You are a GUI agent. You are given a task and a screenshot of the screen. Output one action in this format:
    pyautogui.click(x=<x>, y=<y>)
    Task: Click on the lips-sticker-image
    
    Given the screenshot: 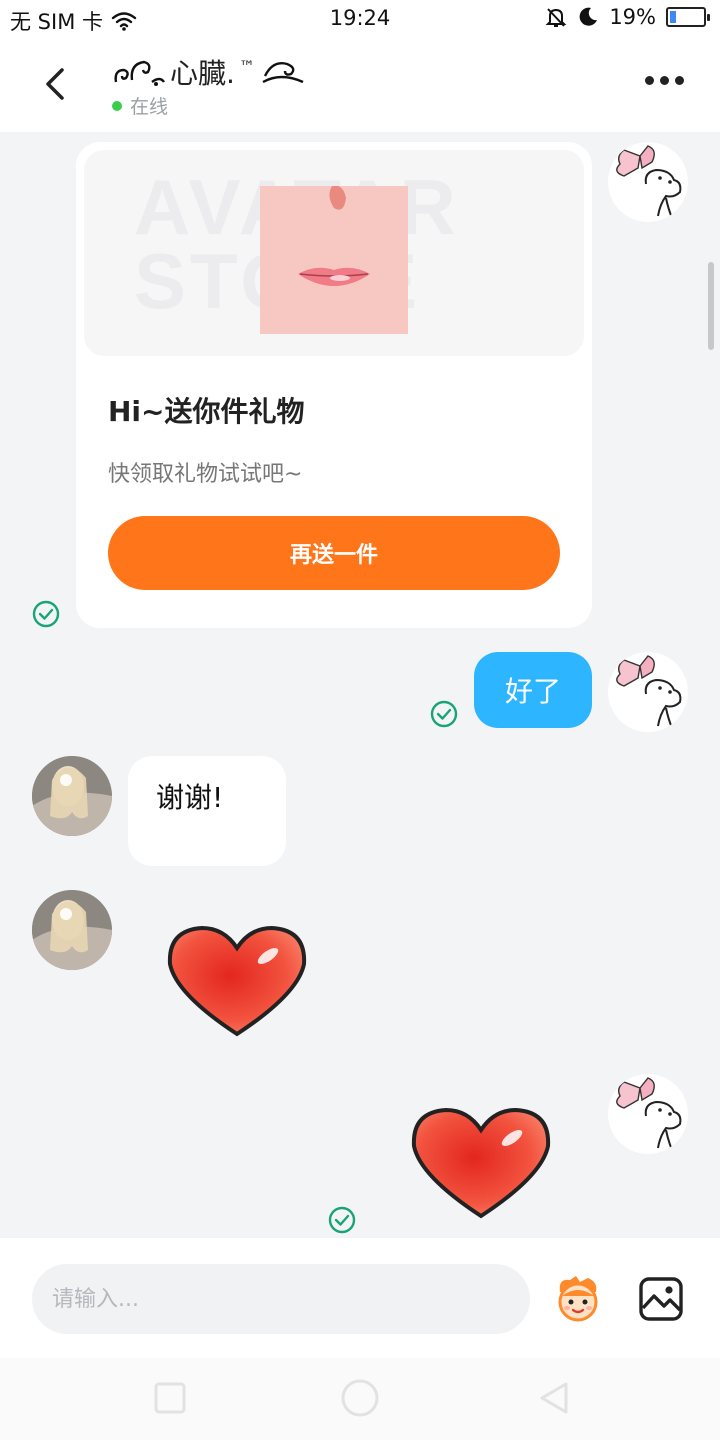 What is the action you would take?
    pyautogui.click(x=334, y=260)
    